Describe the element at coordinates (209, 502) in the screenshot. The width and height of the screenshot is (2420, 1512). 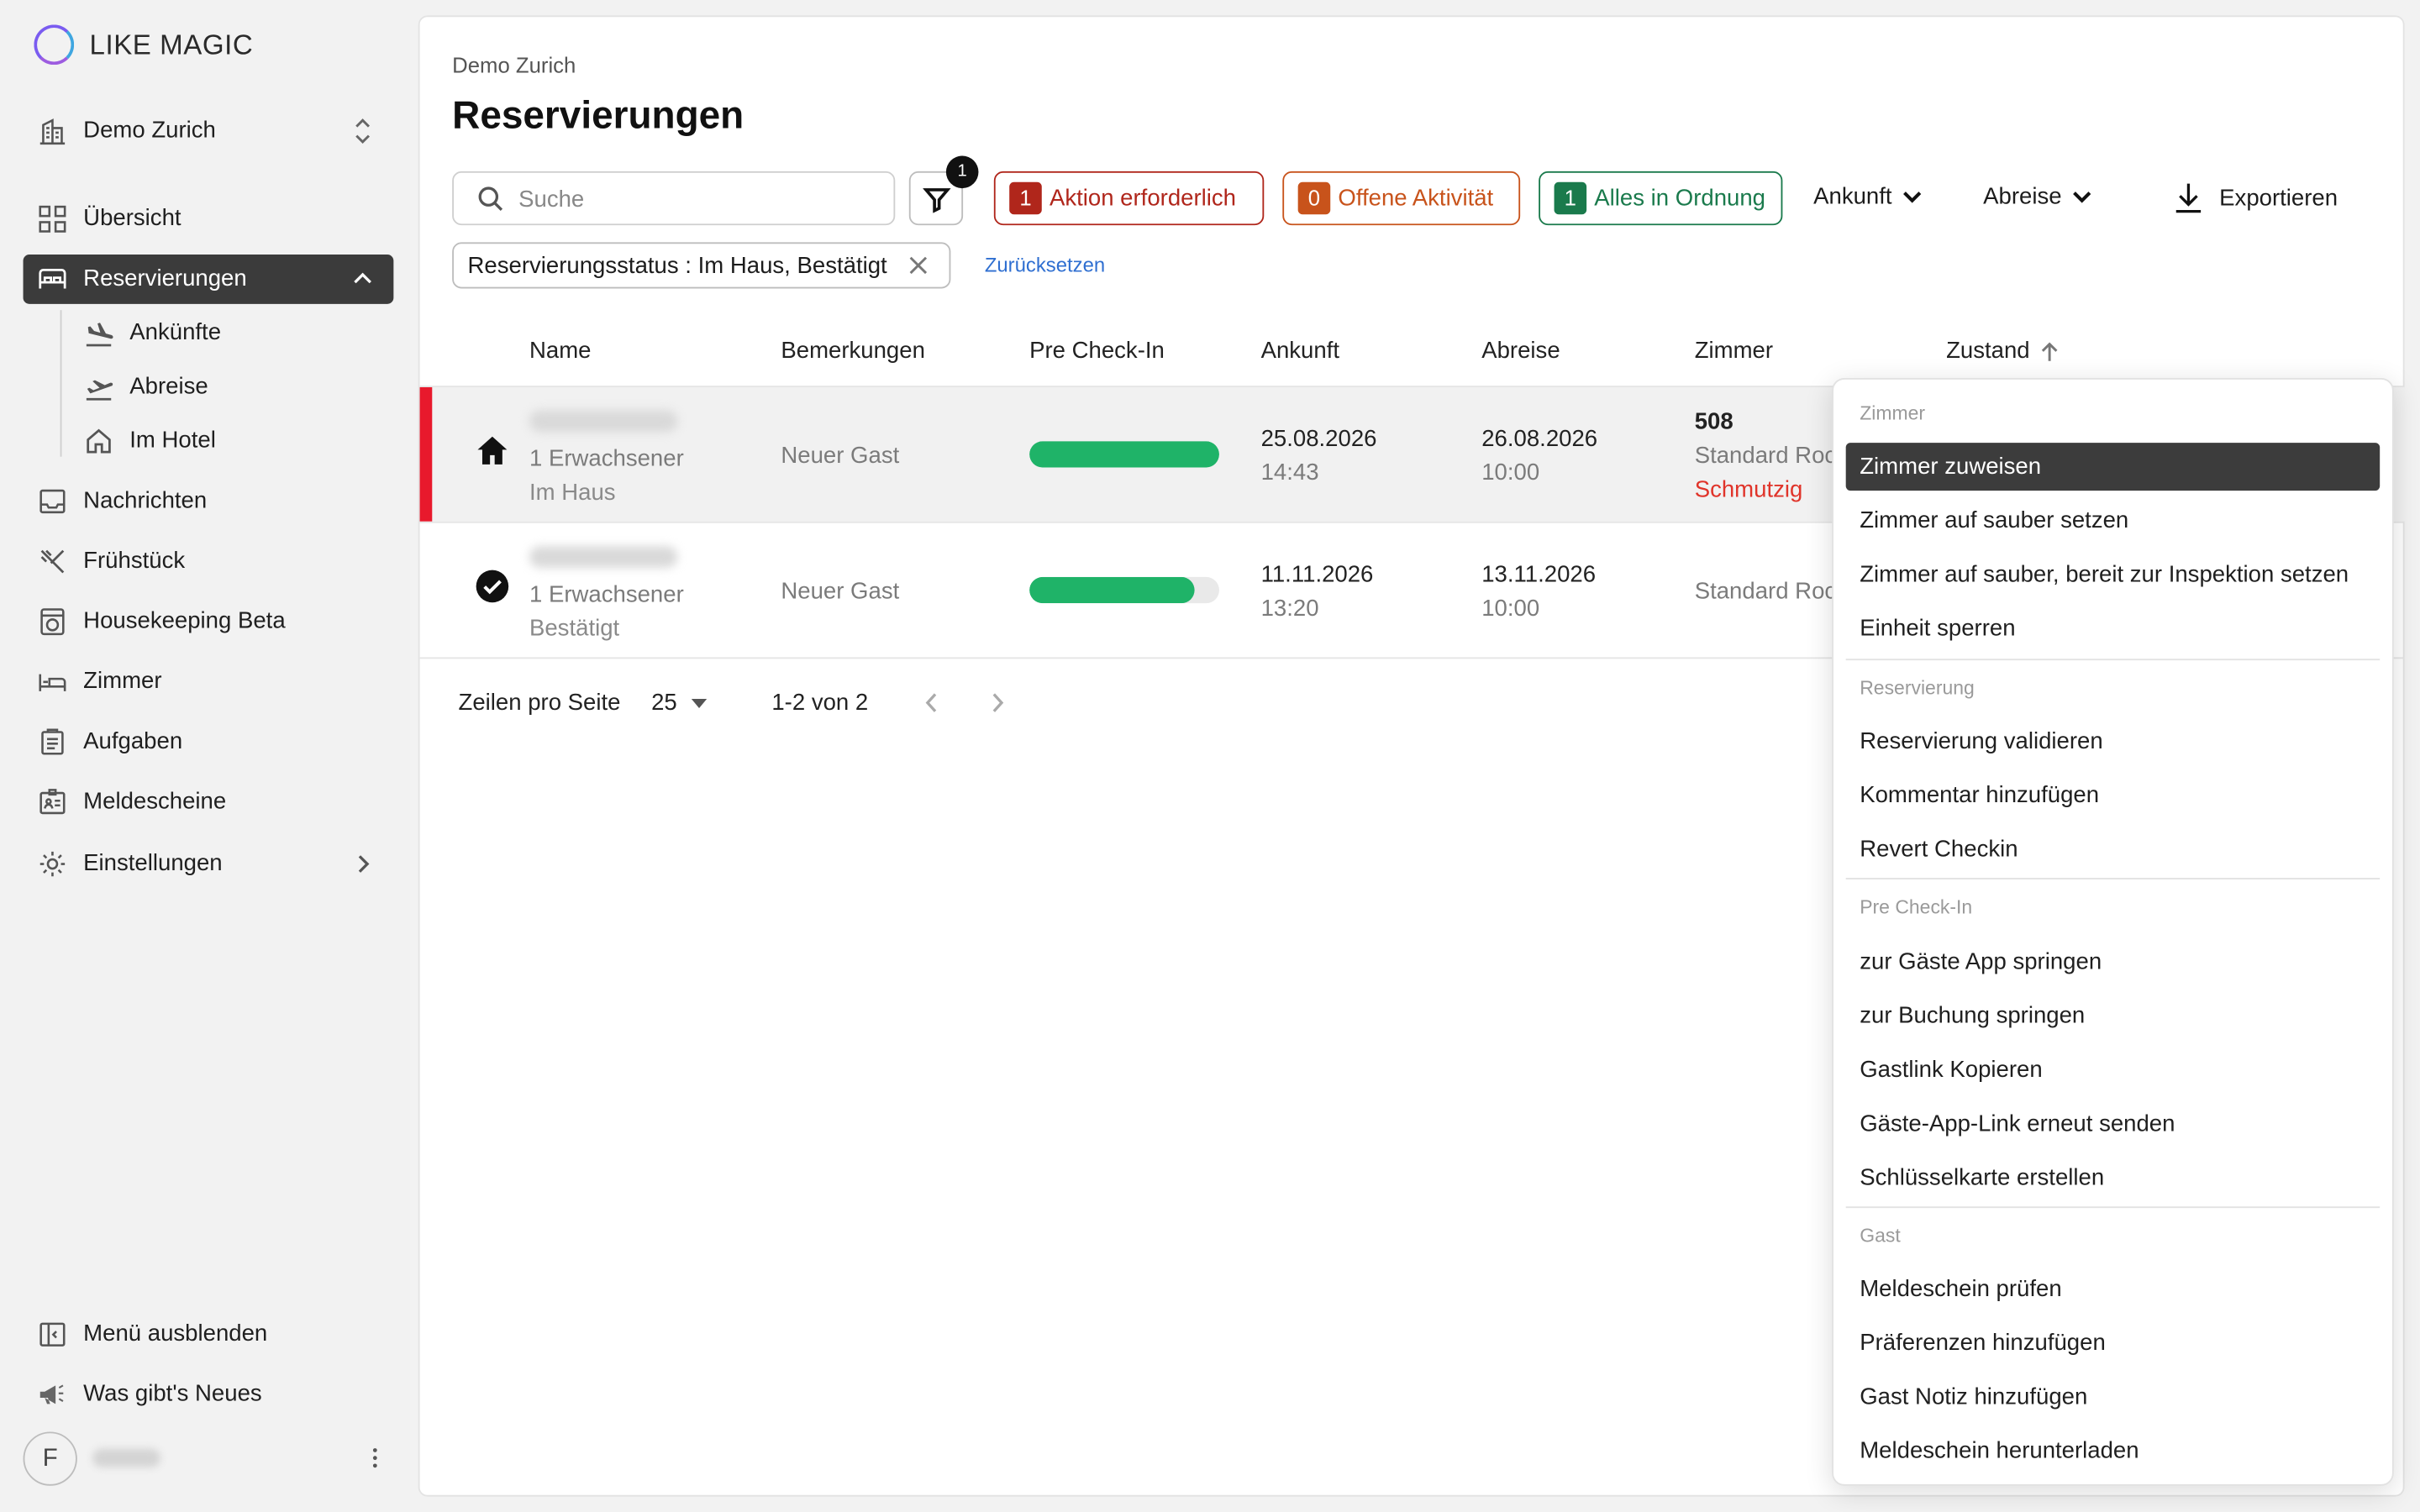
I see `sidebar-item-messages: Nachrichten` at that location.